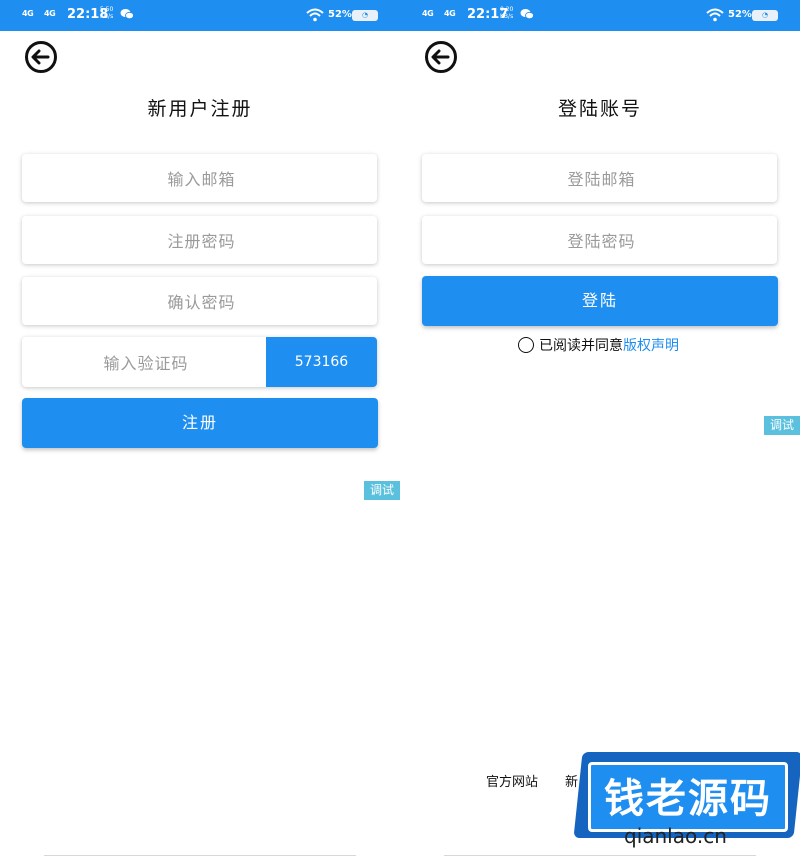 This screenshot has height=858, width=800. Describe the element at coordinates (146, 363) in the screenshot. I see `captcha-input` at that location.